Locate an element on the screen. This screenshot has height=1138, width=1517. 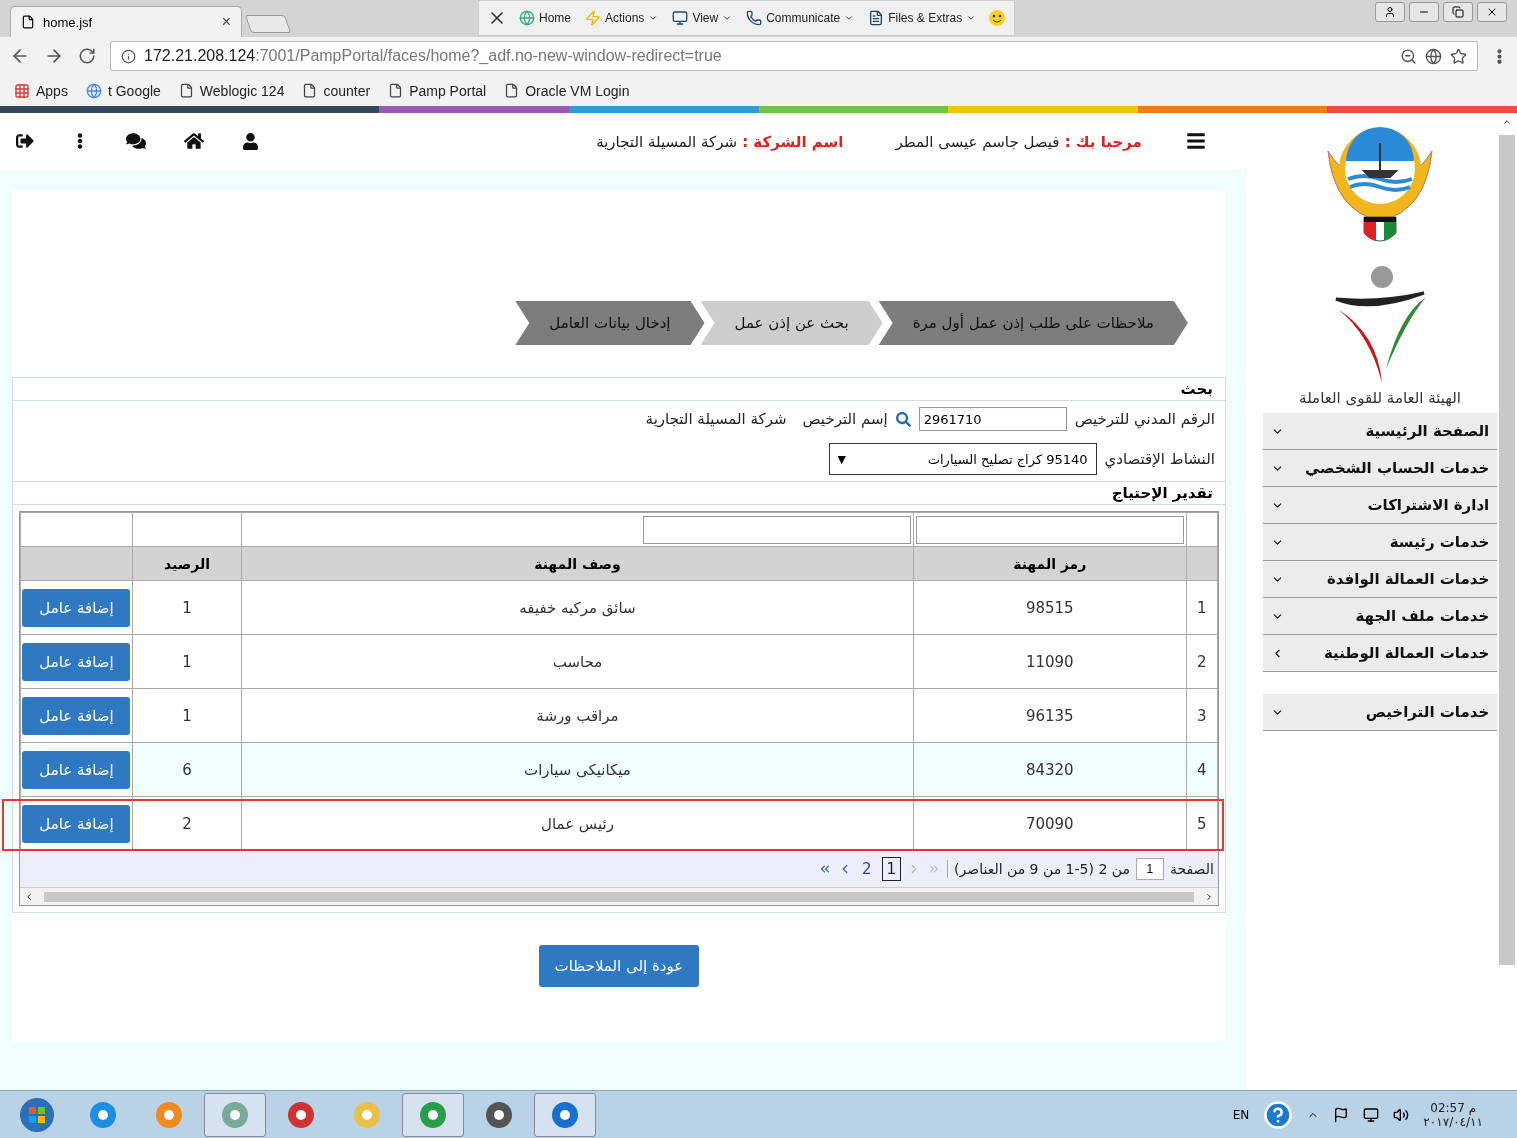
menu-item: خدمات العمالة الوافدة is located at coordinates (1380, 579).